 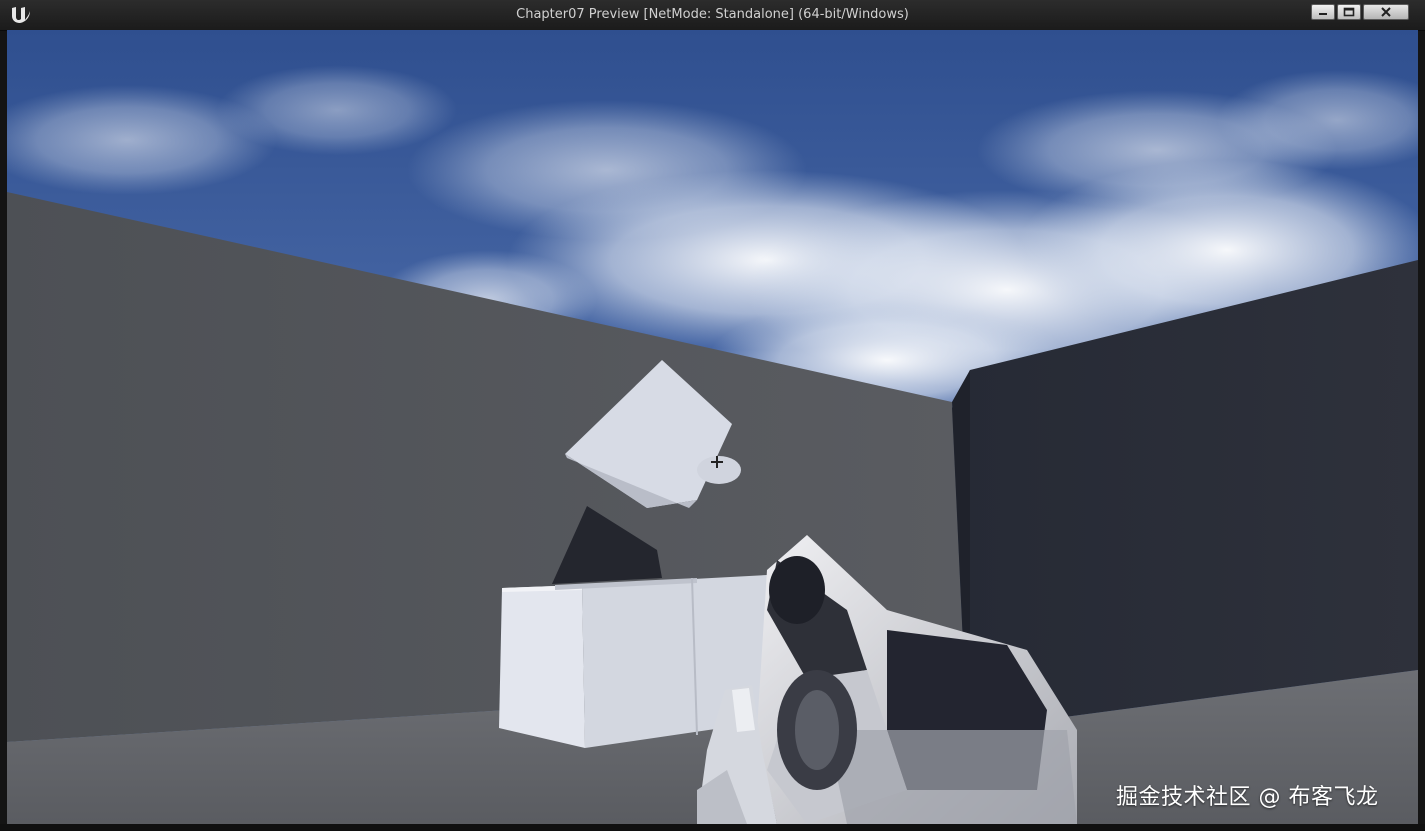 I want to click on maximize-button, so click(x=1349, y=12).